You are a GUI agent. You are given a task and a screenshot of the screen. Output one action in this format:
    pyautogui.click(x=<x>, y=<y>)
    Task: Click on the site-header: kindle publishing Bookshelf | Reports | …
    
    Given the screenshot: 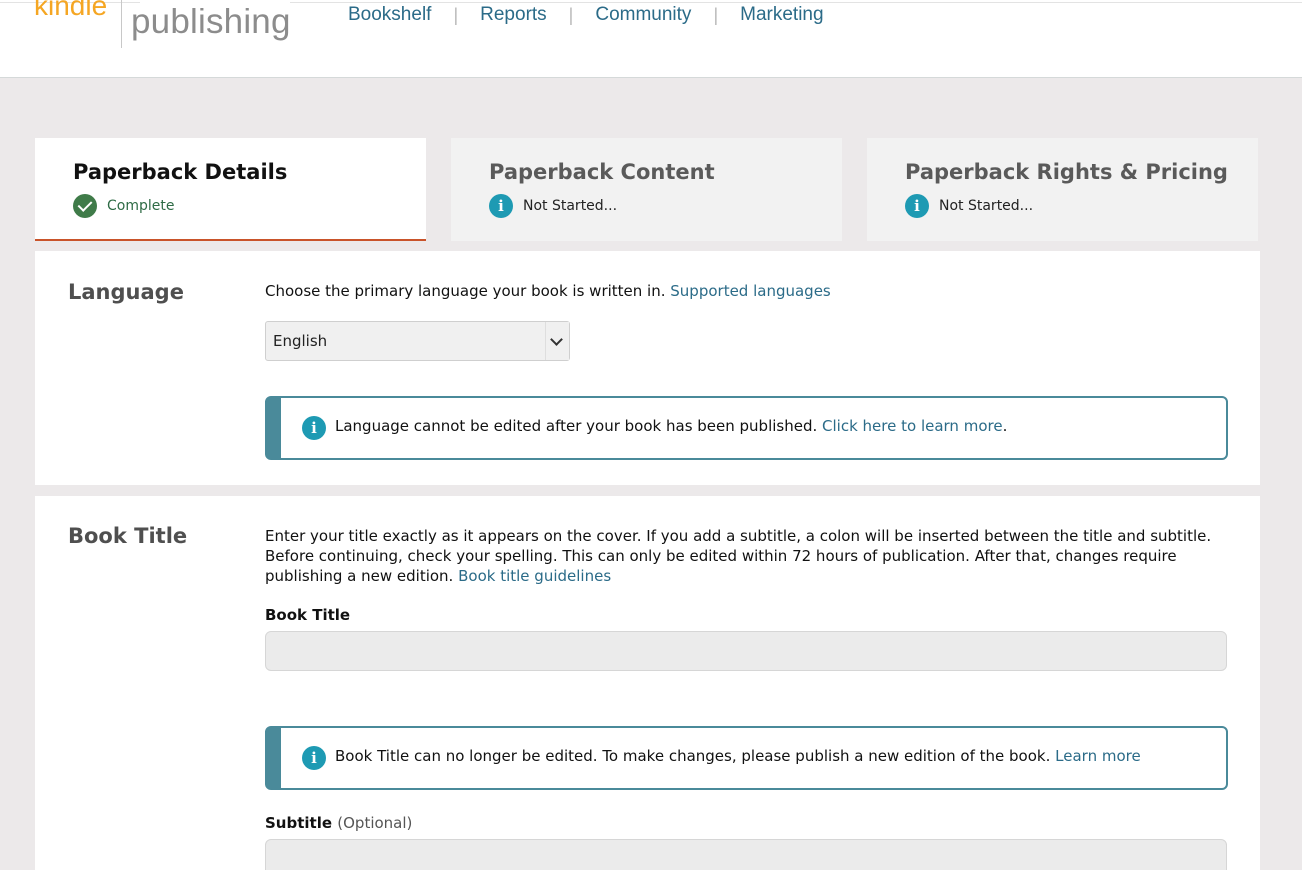 What is the action you would take?
    pyautogui.click(x=651, y=39)
    